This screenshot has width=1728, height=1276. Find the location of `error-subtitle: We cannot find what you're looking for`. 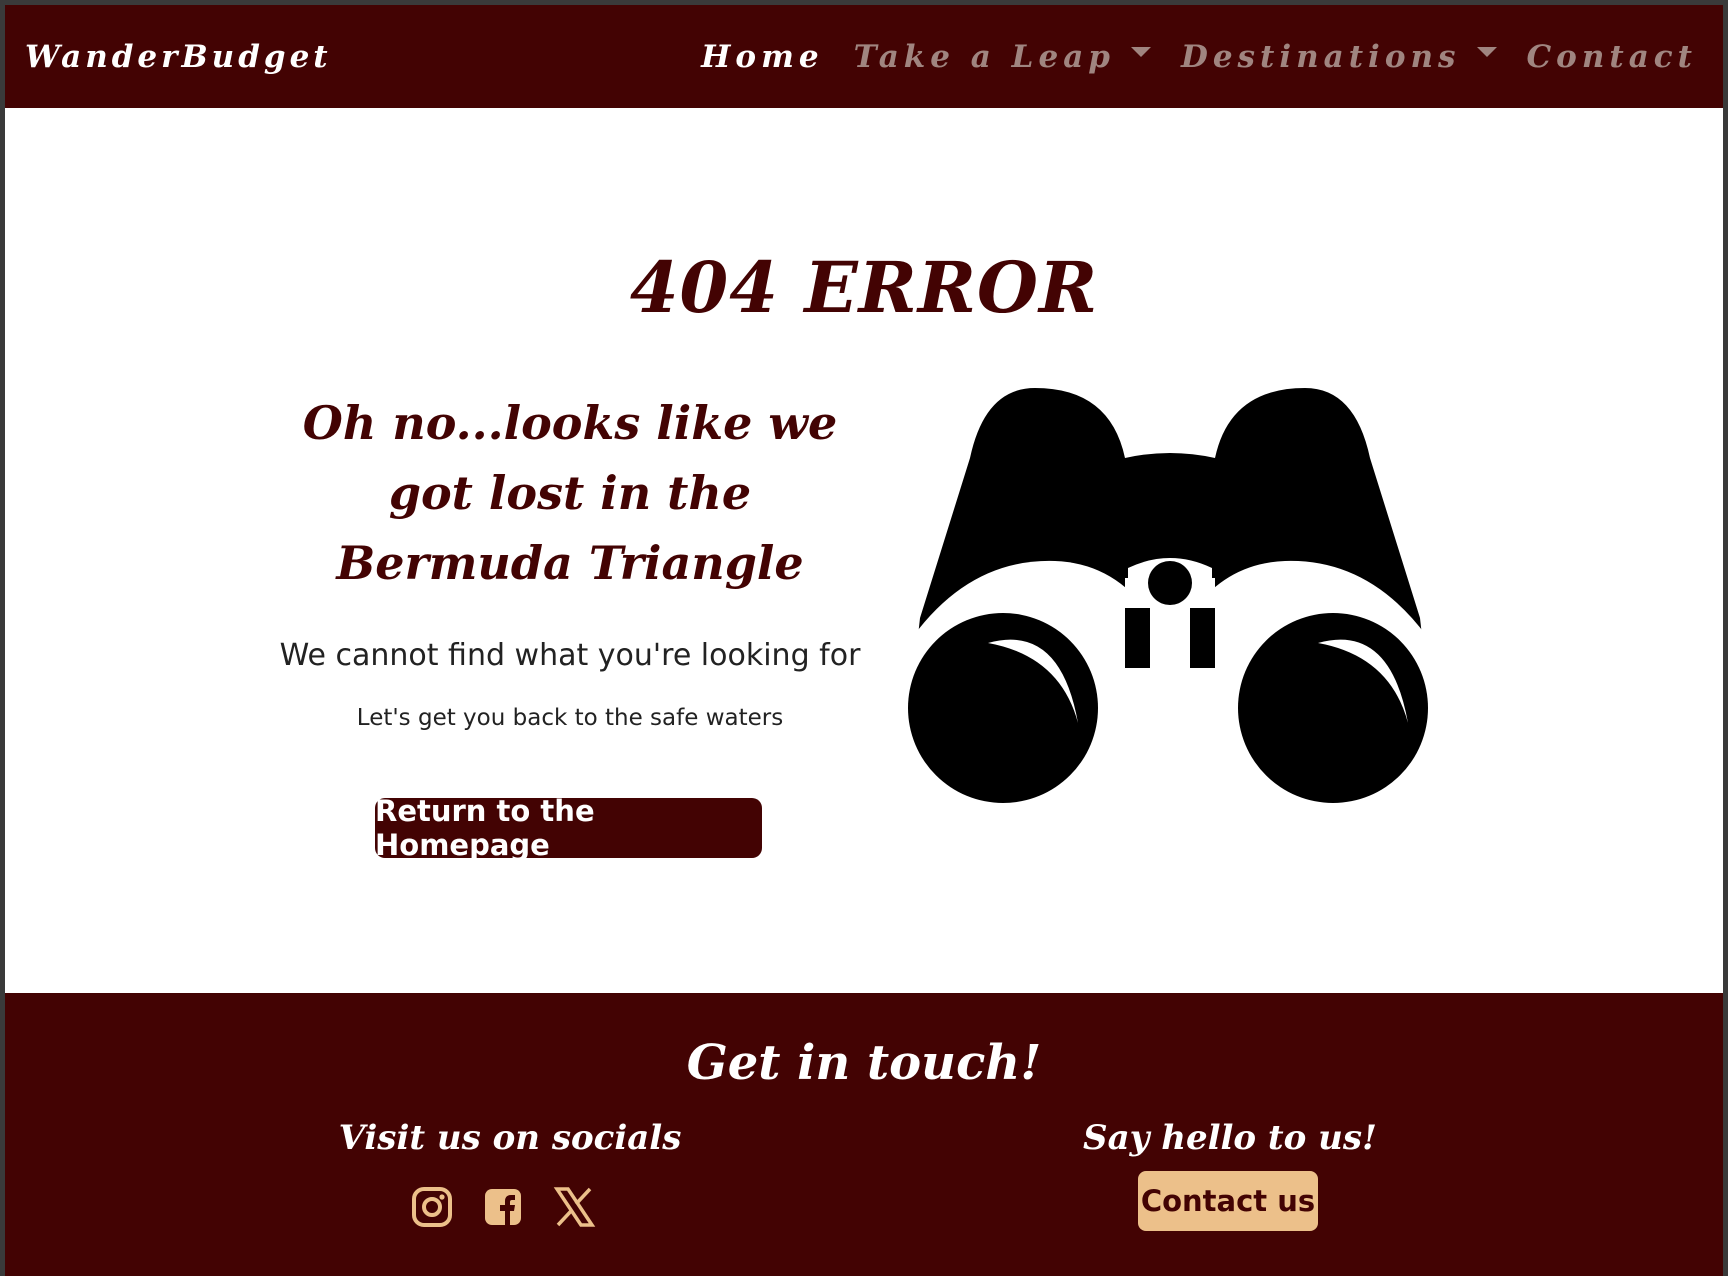

error-subtitle: We cannot find what you're looking for is located at coordinates (570, 655).